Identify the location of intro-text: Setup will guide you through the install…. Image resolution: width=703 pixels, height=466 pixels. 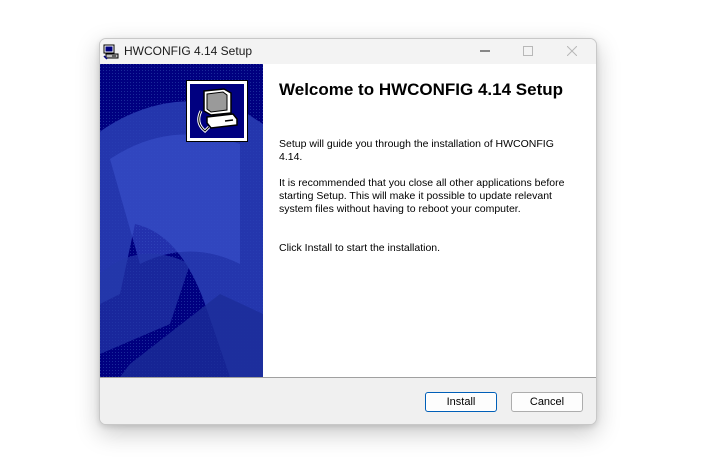
(416, 150).